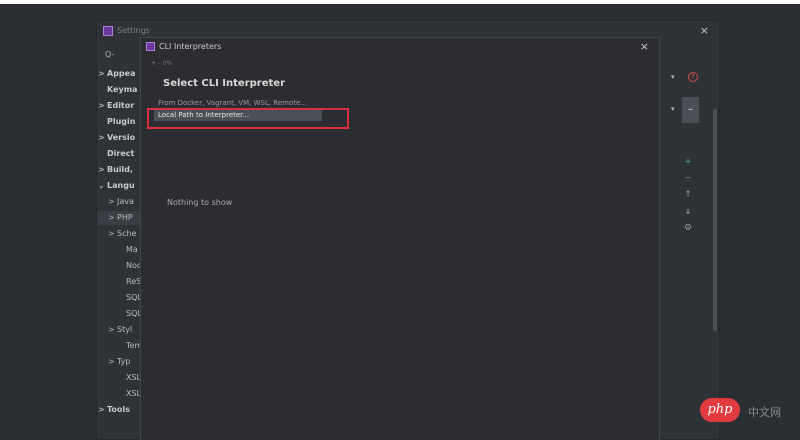 Image resolution: width=800 pixels, height=440 pixels. I want to click on watermark-text: 中文网, so click(764, 412).